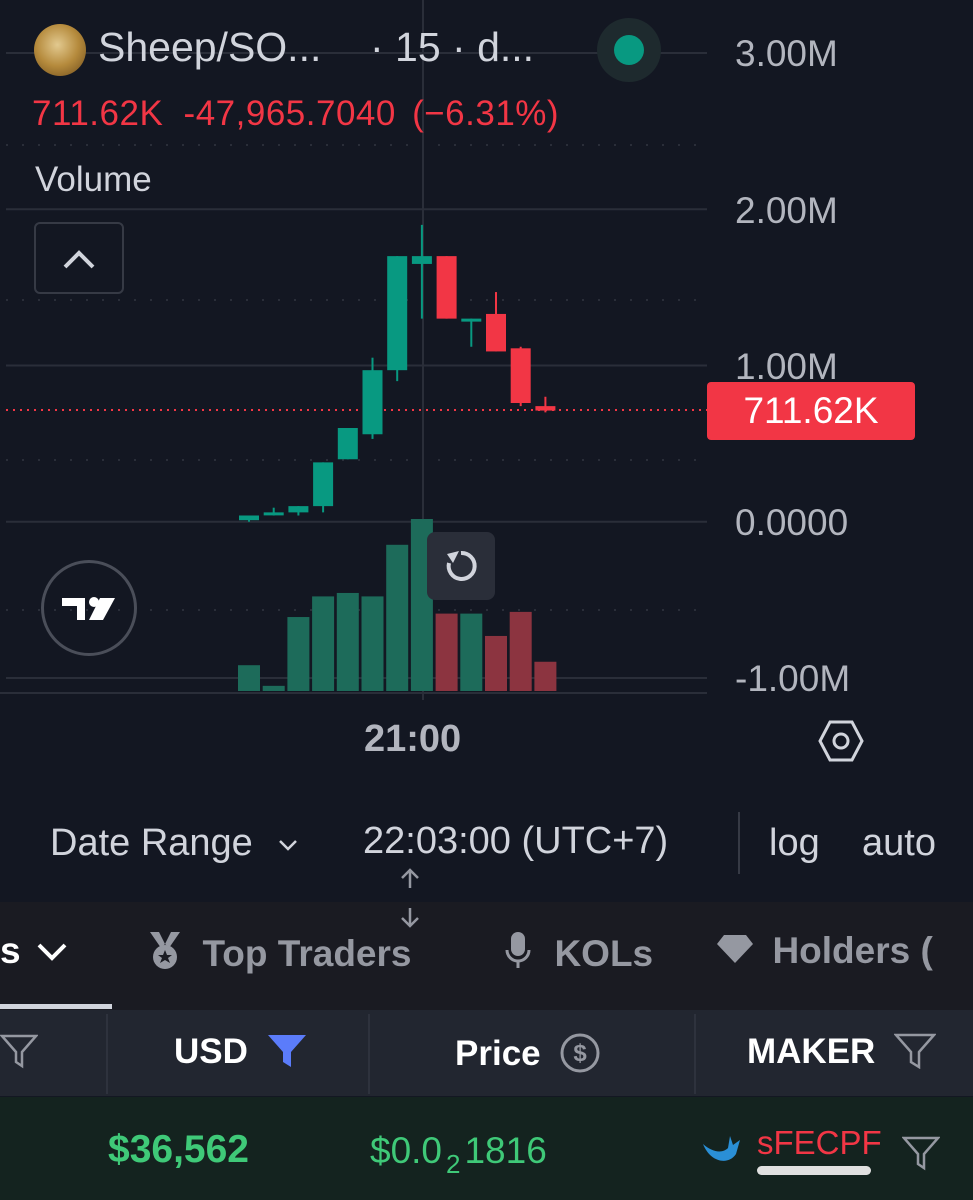 The image size is (973, 1200). I want to click on diamond-icon, so click(735, 949).